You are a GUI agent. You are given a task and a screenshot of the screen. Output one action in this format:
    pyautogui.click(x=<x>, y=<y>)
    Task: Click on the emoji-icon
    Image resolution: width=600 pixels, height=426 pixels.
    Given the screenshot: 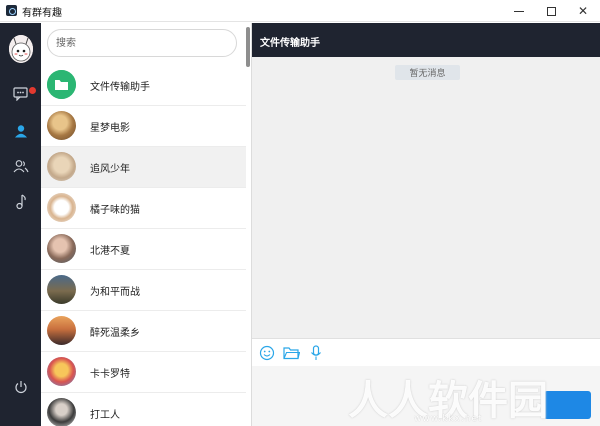 What is the action you would take?
    pyautogui.click(x=267, y=353)
    